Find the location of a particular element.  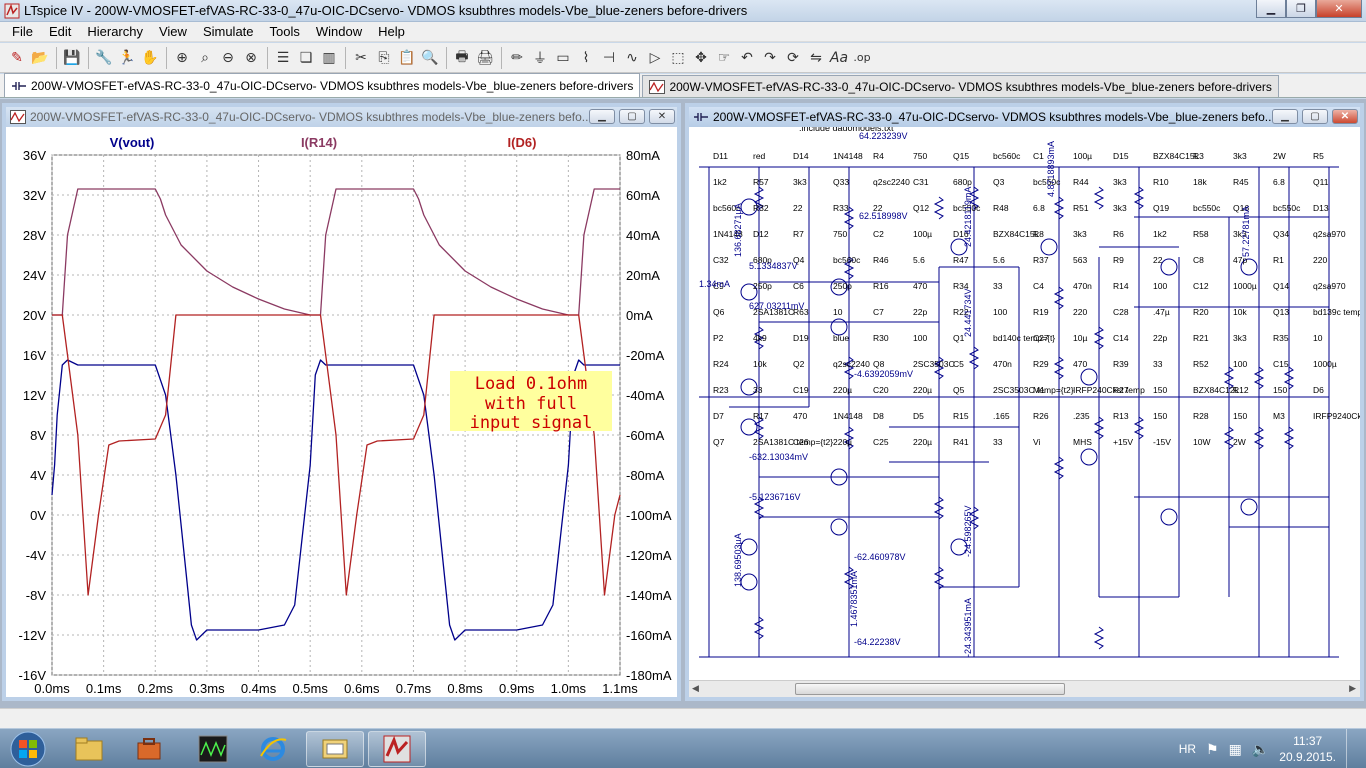

menu-file: File is located at coordinates (22, 31).